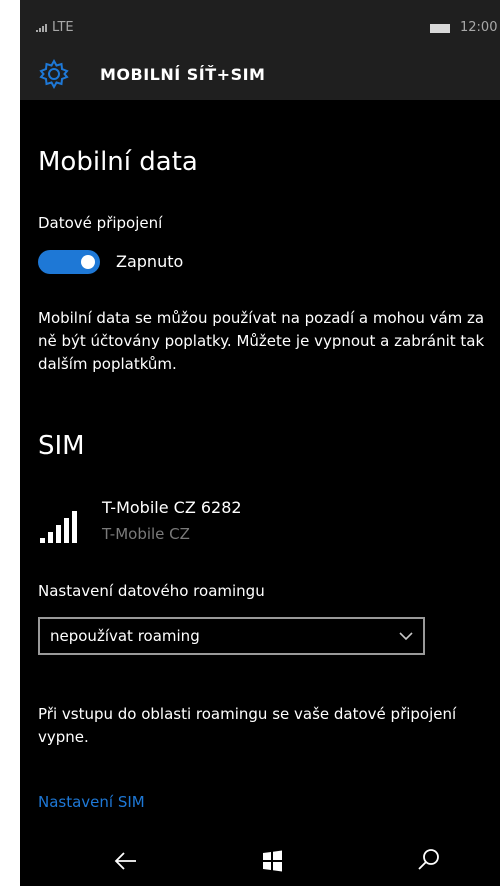  I want to click on network-type: LTE, so click(63, 27).